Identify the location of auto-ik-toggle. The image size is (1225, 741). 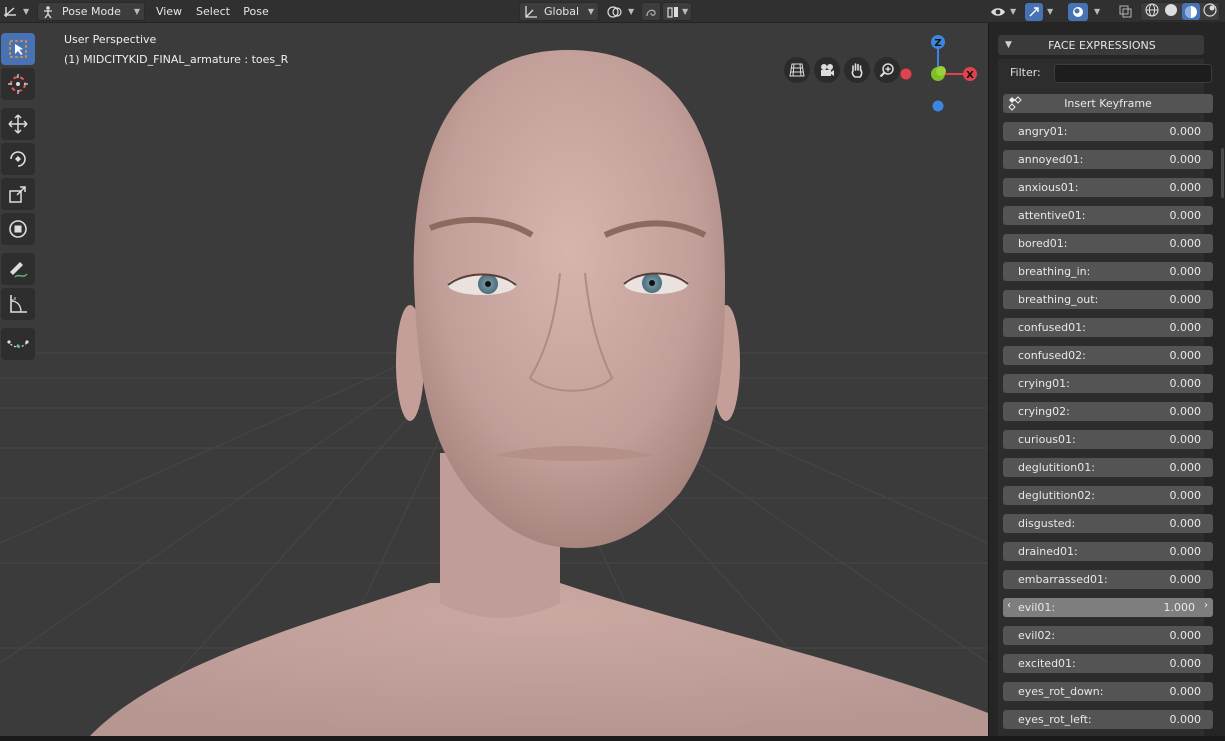
(651, 11).